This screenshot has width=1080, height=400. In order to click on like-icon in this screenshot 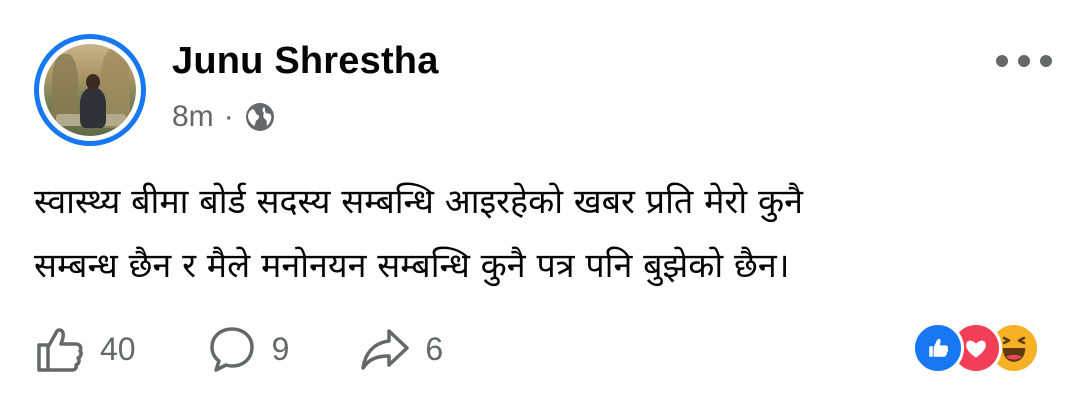, I will do `click(938, 348)`.